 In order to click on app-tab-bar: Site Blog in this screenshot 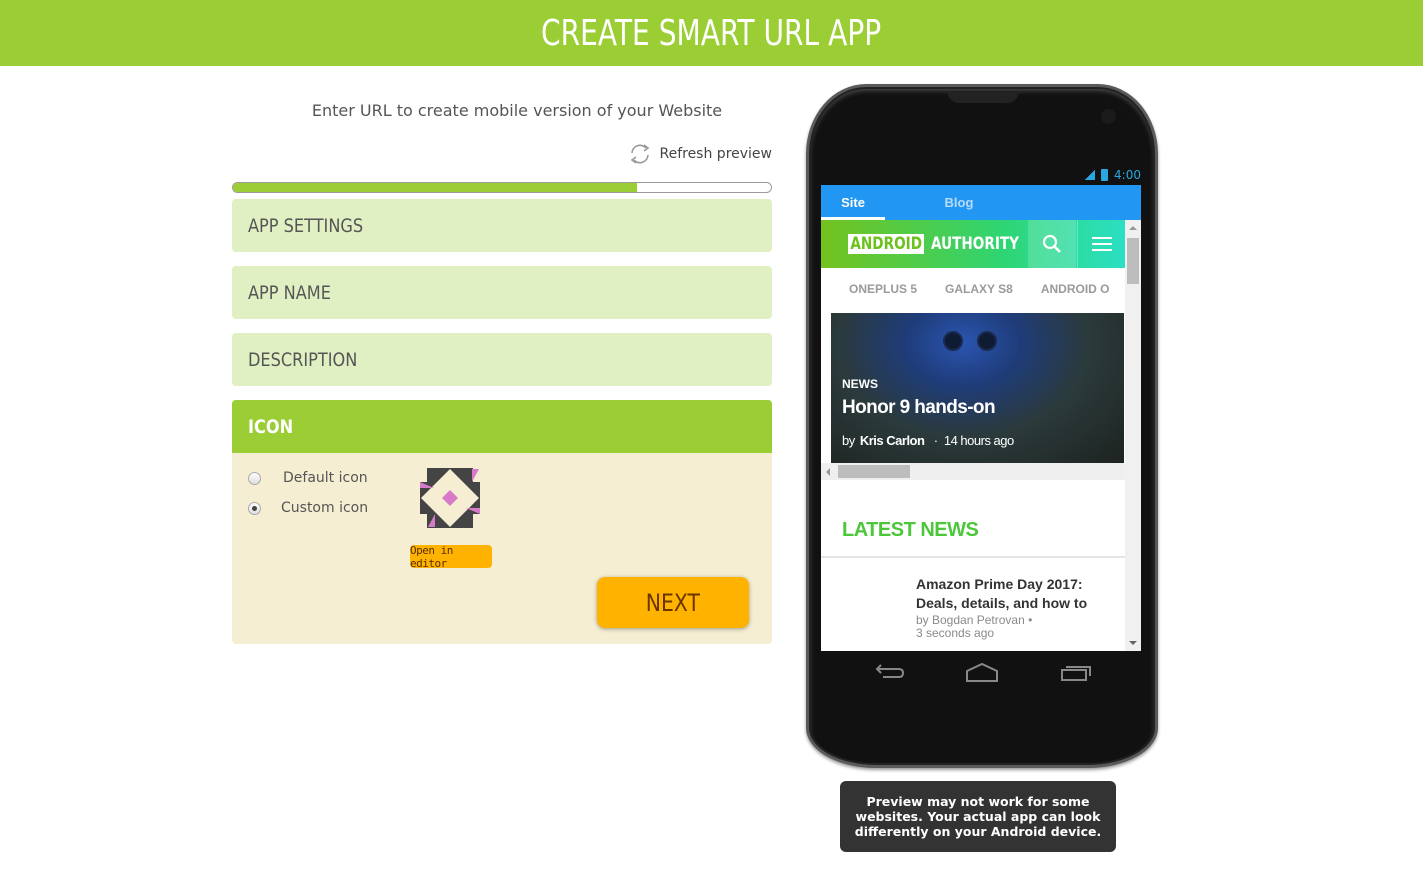, I will do `click(981, 202)`.